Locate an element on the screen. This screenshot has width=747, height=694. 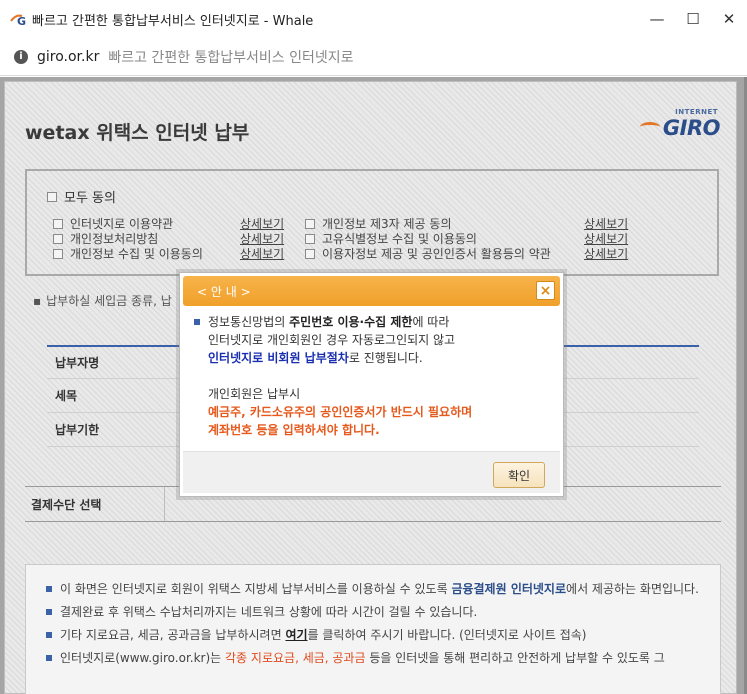
agree-all-row: 모두 동의 is located at coordinates (81, 196).